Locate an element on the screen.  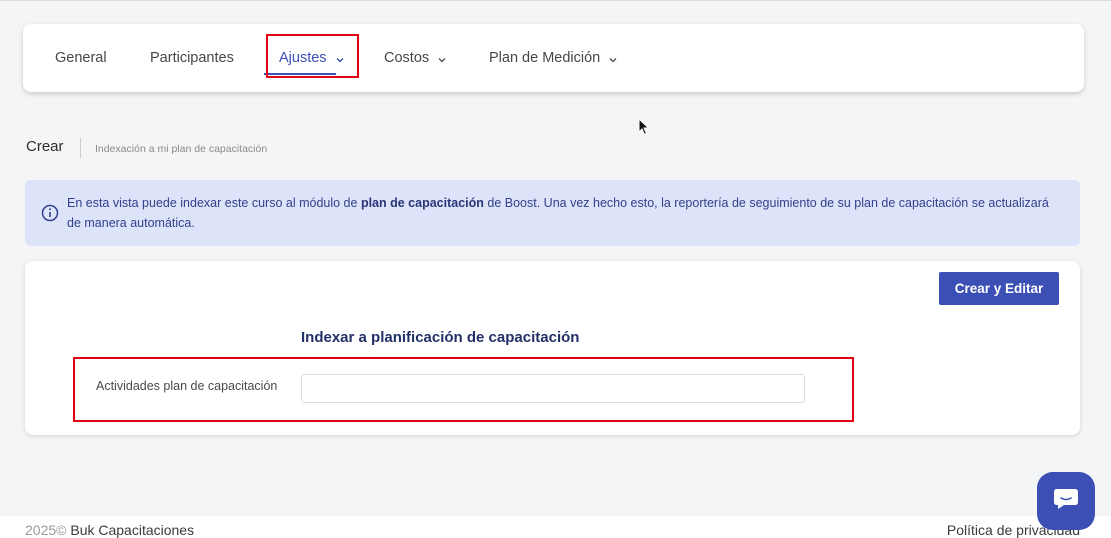
tab-costos: Costos is located at coordinates (415, 58).